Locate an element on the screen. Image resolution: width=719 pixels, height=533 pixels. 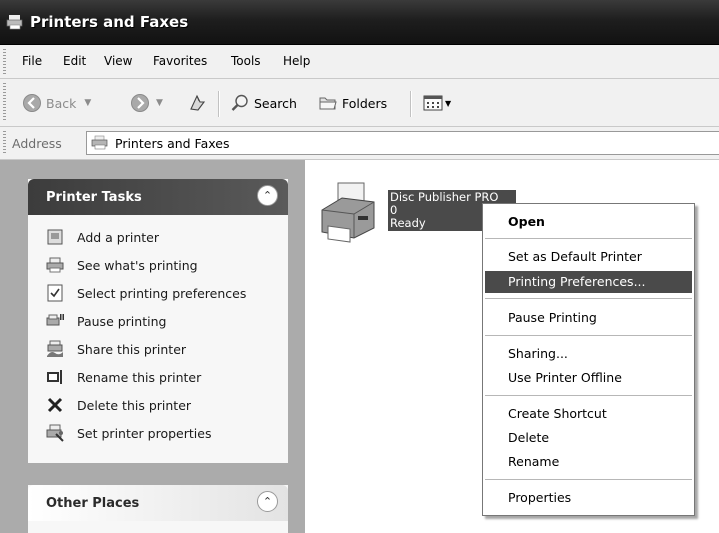
toolbar-grip is located at coordinates (4, 102).